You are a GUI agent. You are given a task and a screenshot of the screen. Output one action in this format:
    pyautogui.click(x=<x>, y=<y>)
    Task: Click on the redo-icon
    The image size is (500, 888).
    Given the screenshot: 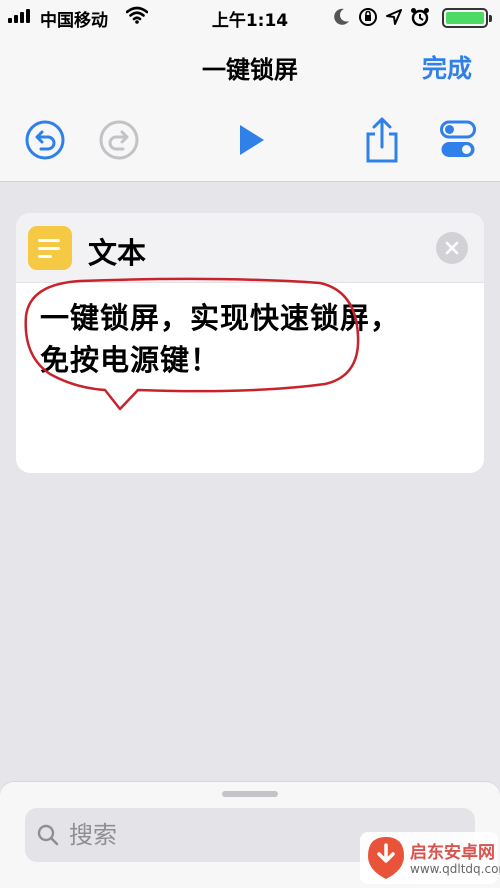 What is the action you would take?
    pyautogui.click(x=119, y=140)
    